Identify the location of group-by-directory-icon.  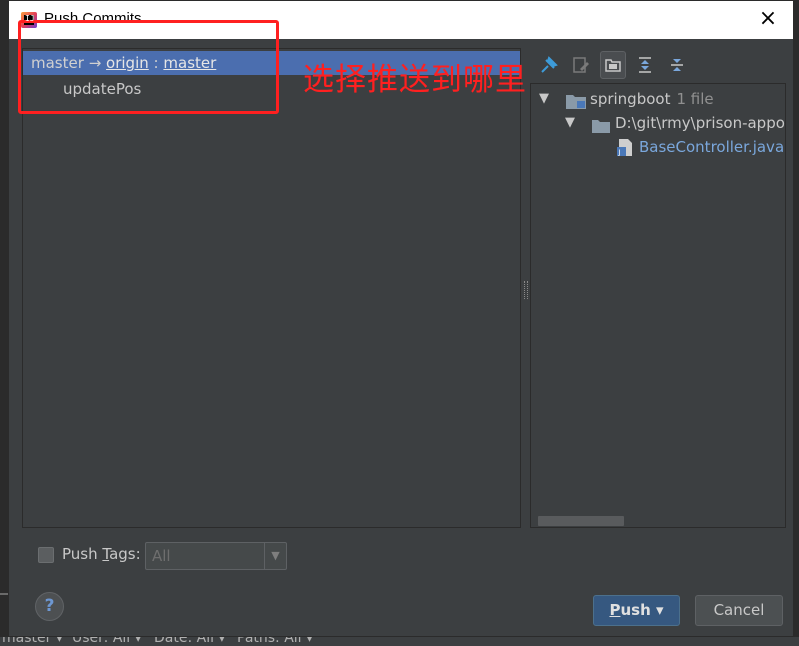
(613, 65).